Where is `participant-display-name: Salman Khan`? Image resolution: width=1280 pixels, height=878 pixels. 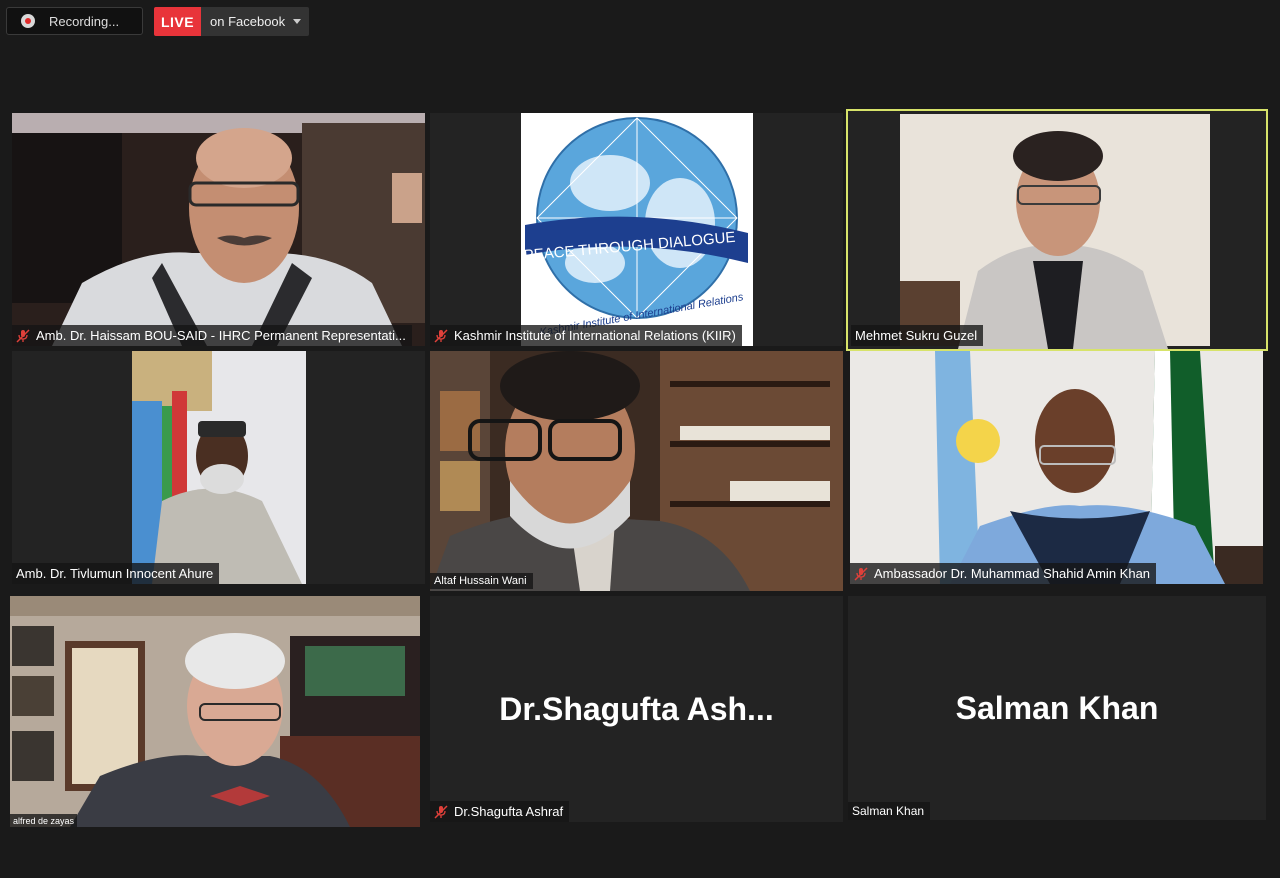
participant-display-name: Salman Khan is located at coordinates (1057, 707).